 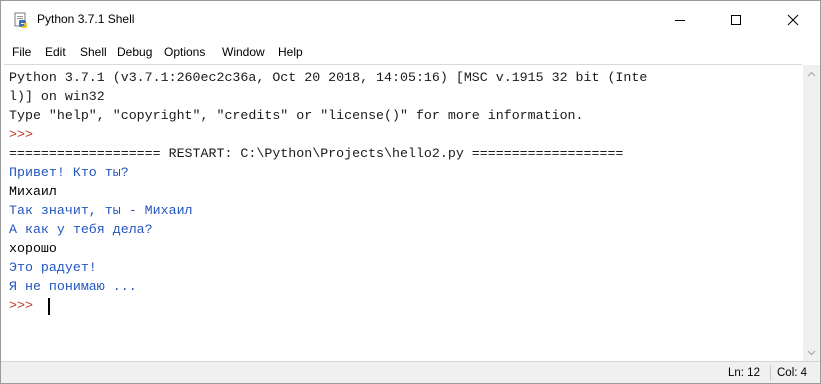 What do you see at coordinates (93, 52) in the screenshot?
I see `menu-shell: Shell` at bounding box center [93, 52].